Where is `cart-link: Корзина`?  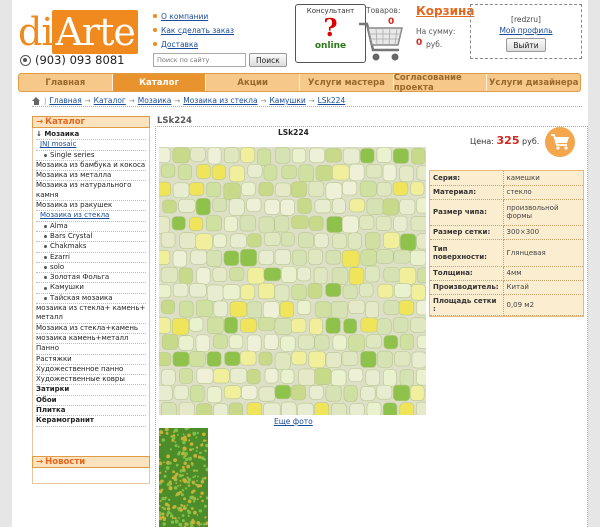 cart-link: Корзина is located at coordinates (445, 11).